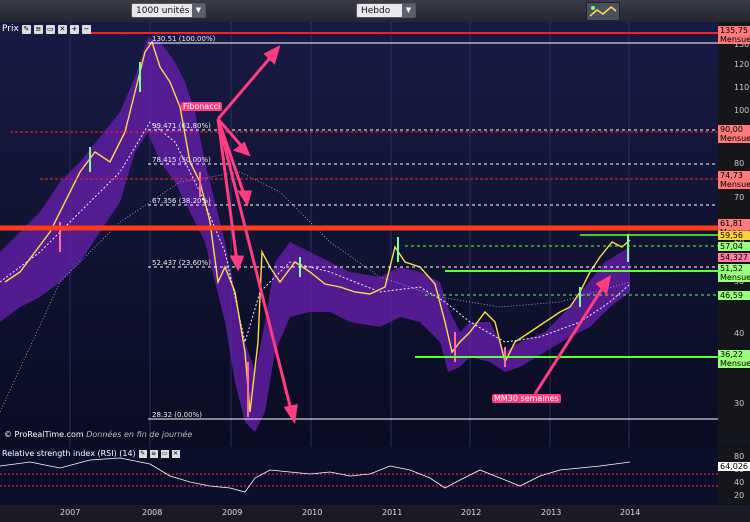 The height and width of the screenshot is (522, 750). What do you see at coordinates (734, 466) in the screenshot?
I see `rsi-value-tag: 64,026` at bounding box center [734, 466].